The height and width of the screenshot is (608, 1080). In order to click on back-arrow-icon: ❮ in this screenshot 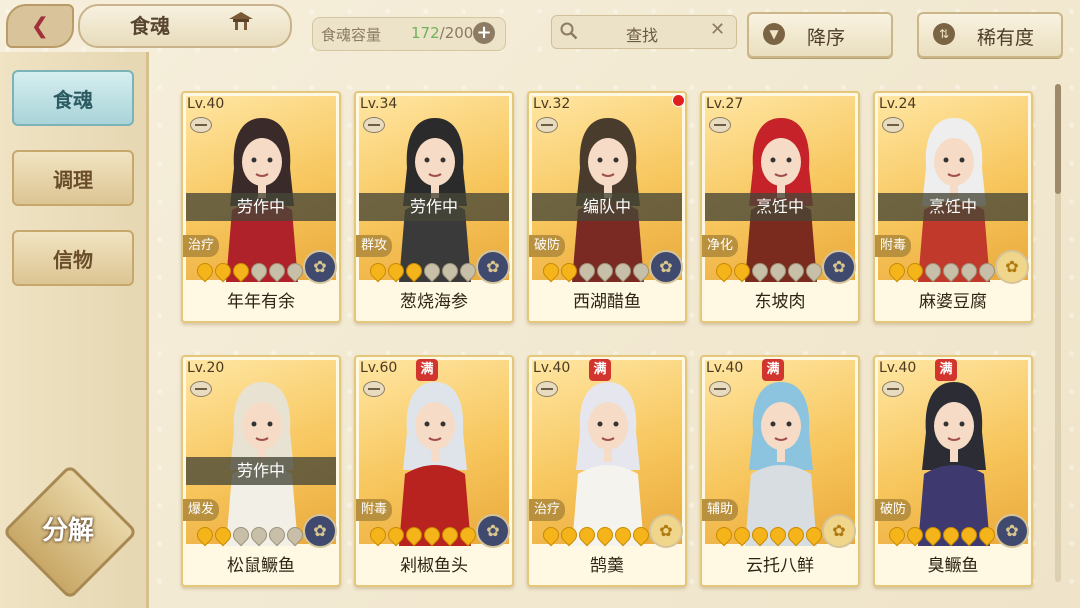, I will do `click(40, 26)`.